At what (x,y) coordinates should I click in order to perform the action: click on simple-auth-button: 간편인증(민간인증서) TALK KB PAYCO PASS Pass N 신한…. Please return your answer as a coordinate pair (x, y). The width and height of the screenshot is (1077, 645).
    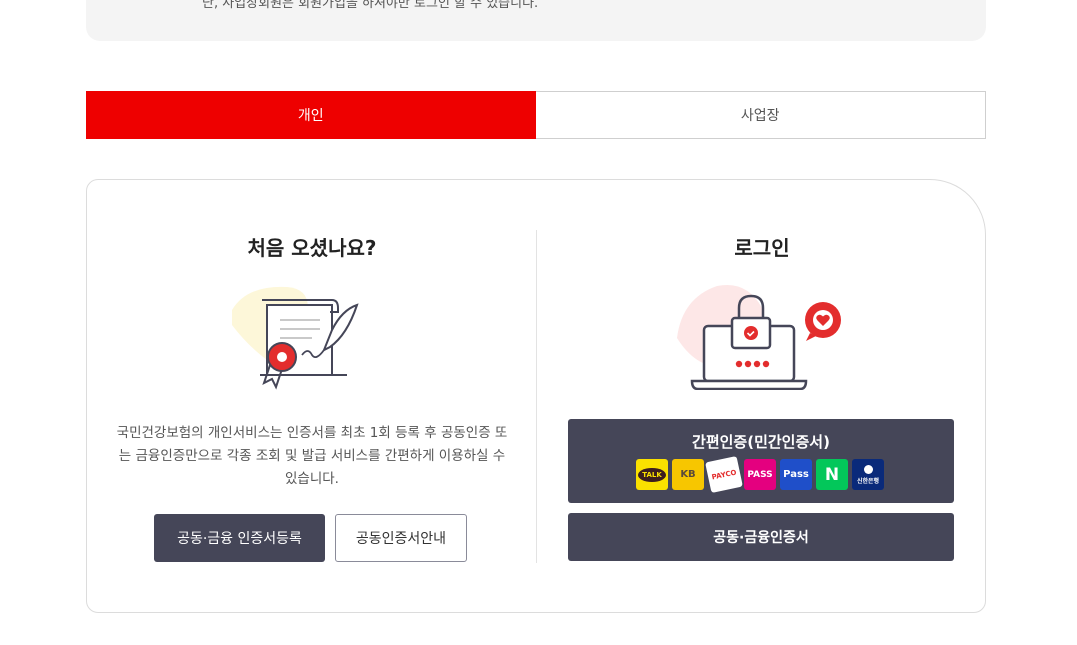
    Looking at the image, I should click on (761, 461).